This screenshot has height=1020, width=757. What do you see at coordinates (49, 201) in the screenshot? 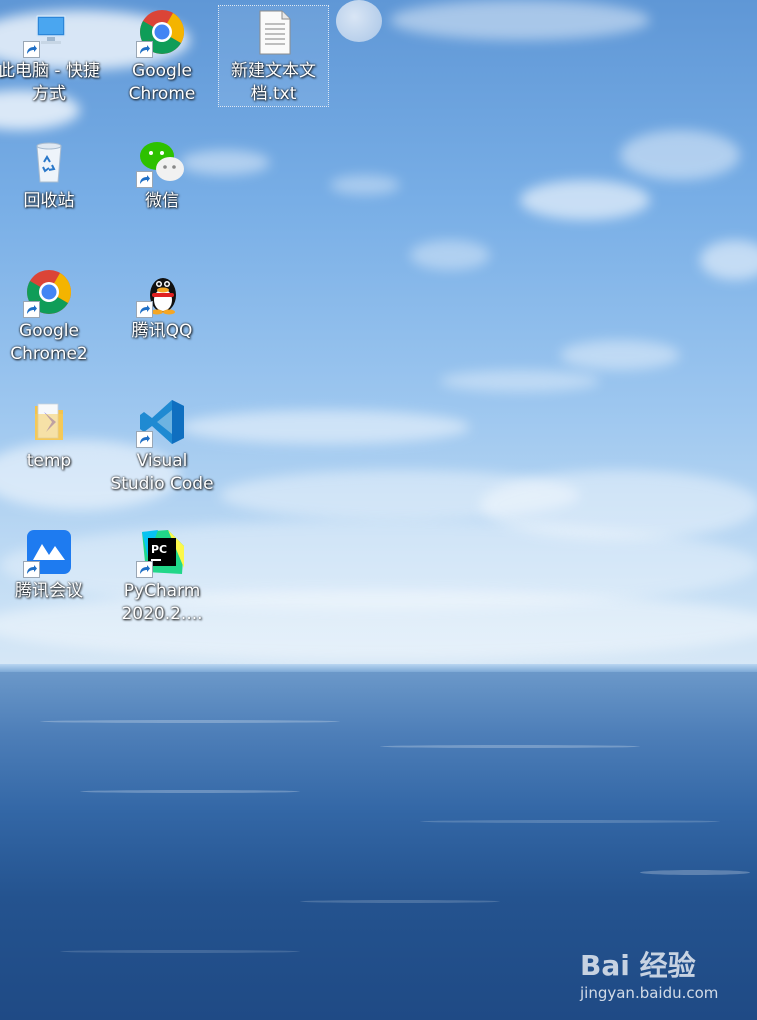
I see `icon-label: 回收站` at bounding box center [49, 201].